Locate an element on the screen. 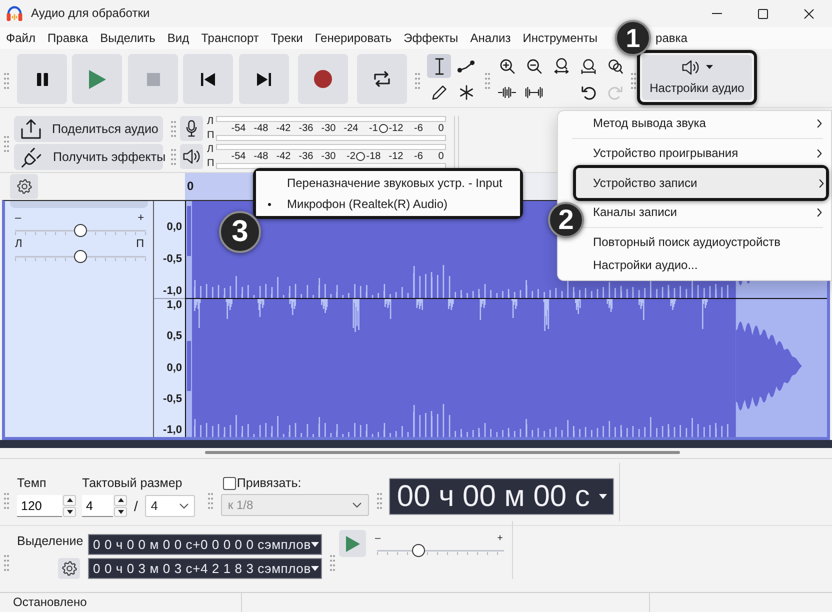 Image resolution: width=832 pixels, height=612 pixels. pencil-icon is located at coordinates (439, 92).